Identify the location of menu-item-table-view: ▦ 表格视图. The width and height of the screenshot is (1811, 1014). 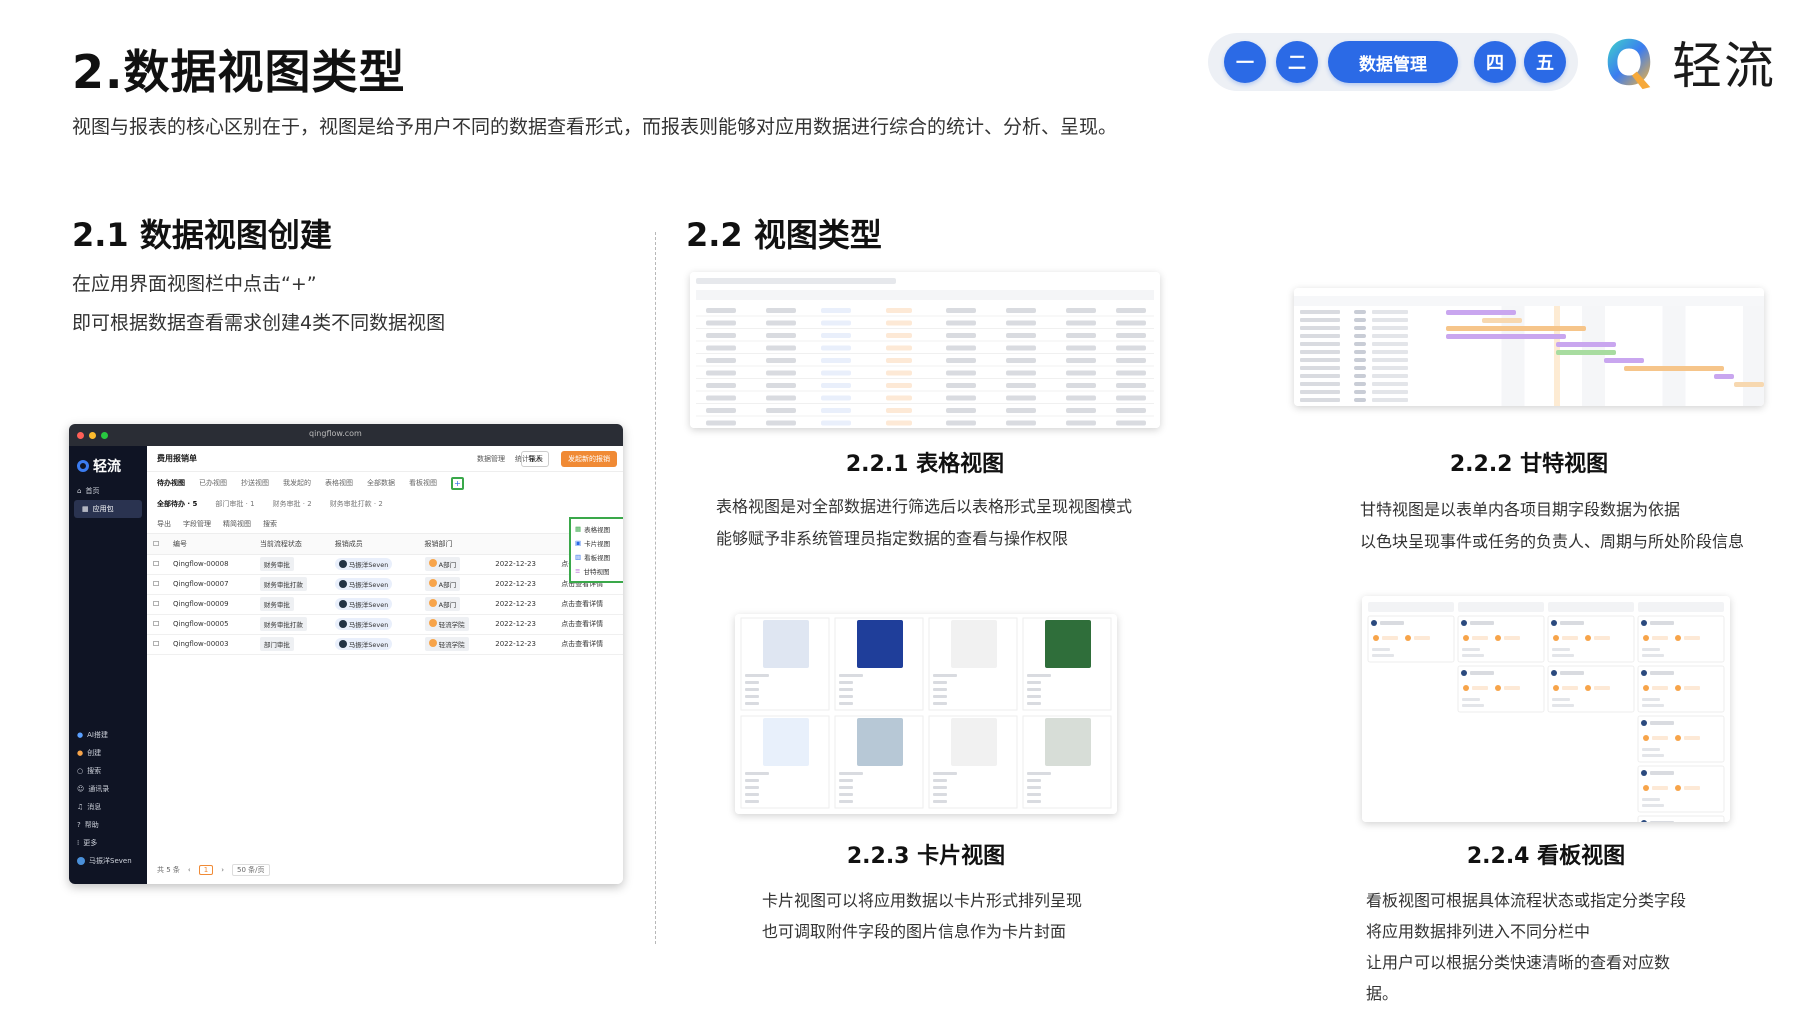
(599, 529).